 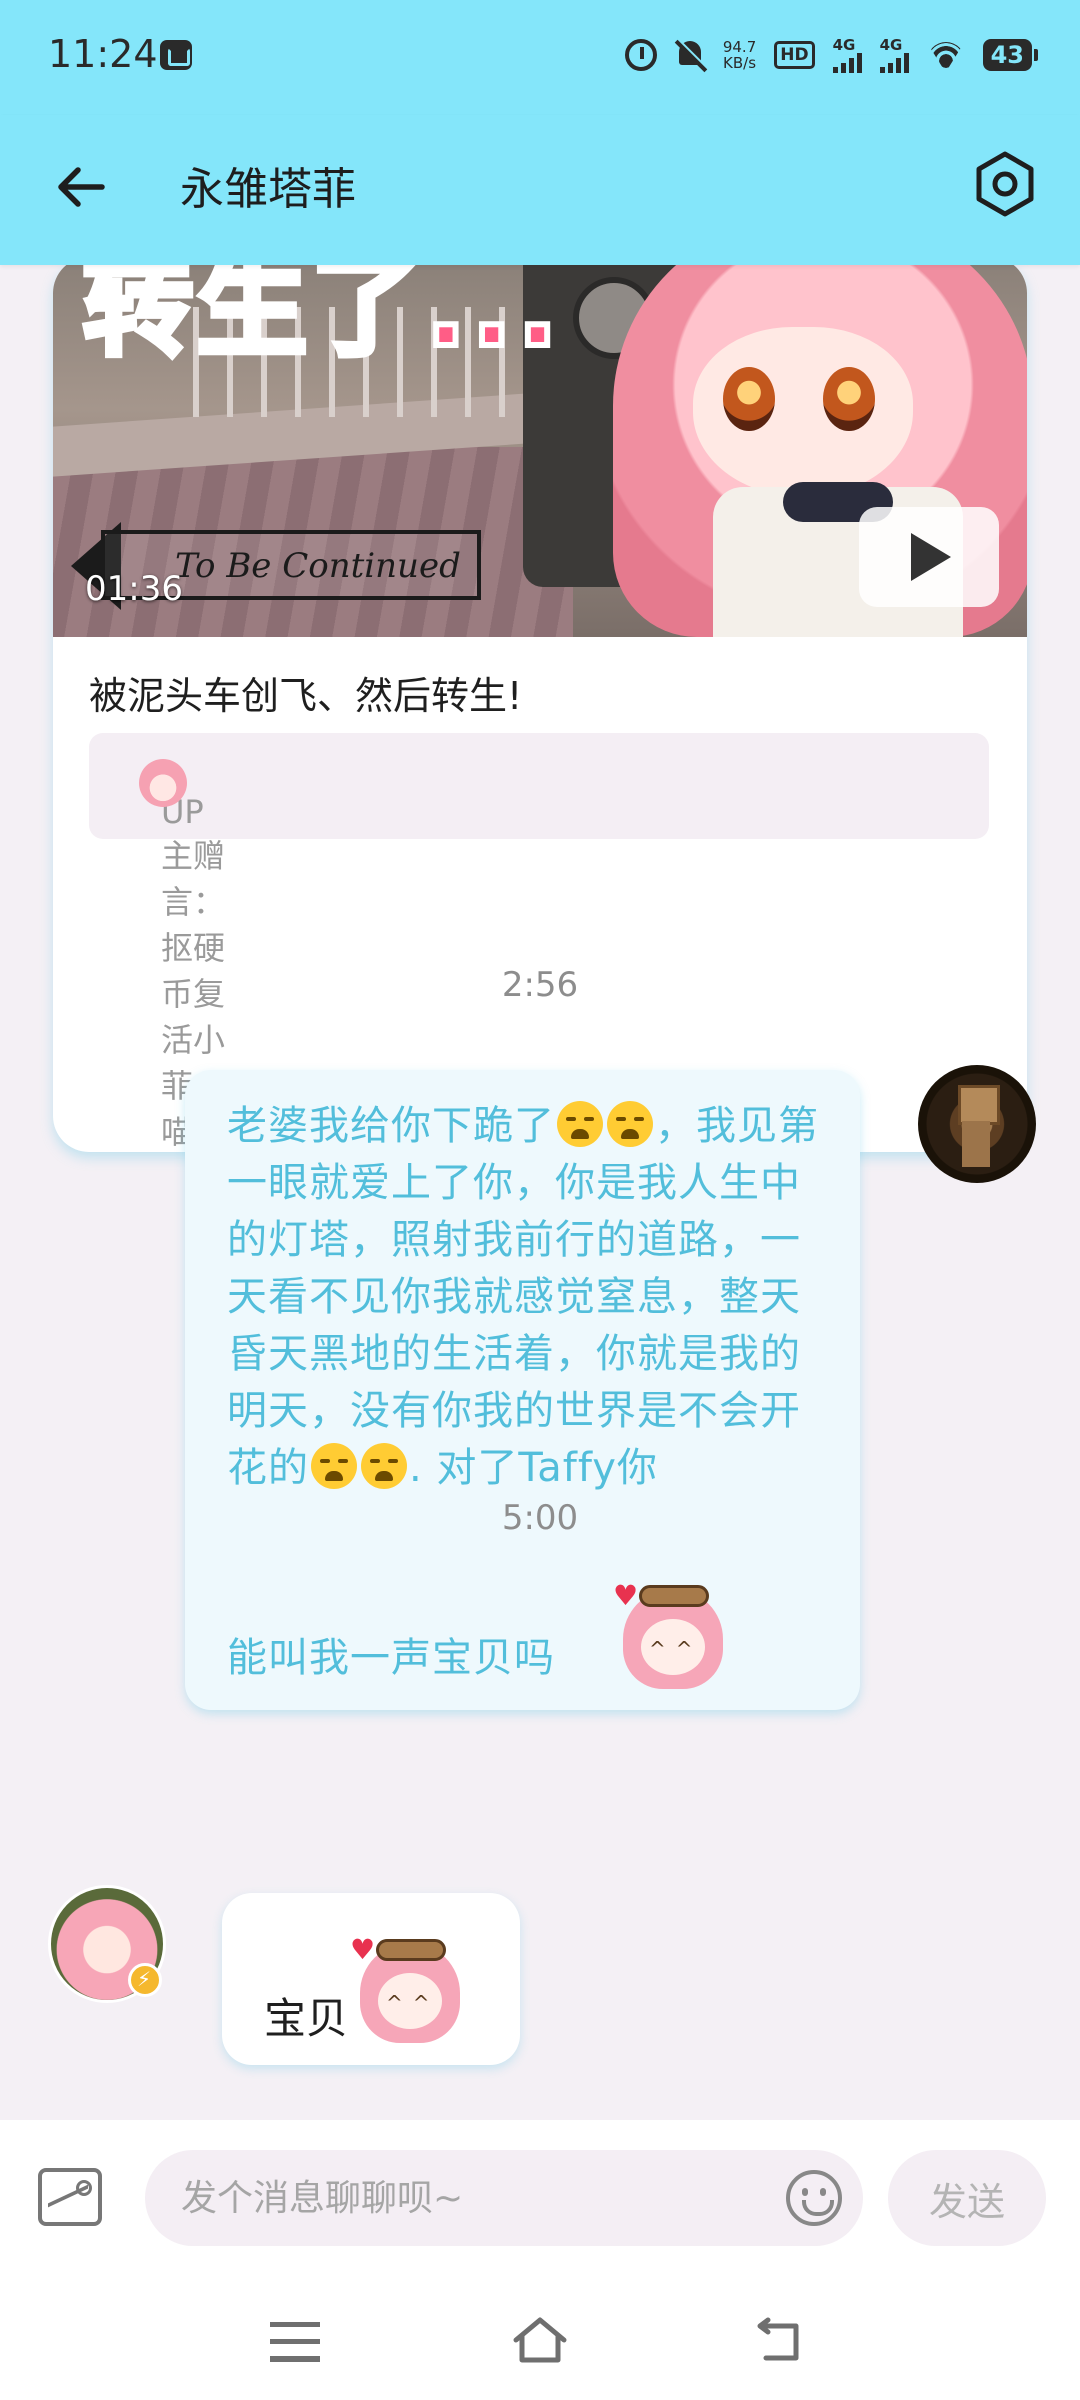 What do you see at coordinates (946, 55) in the screenshot?
I see `wifi-icon` at bounding box center [946, 55].